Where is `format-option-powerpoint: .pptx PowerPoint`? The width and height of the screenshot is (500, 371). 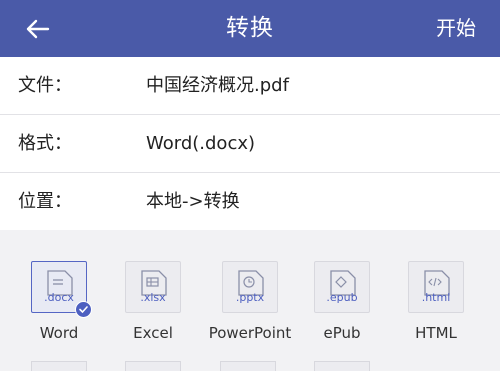 format-option-powerpoint: .pptx PowerPoint is located at coordinates (250, 301).